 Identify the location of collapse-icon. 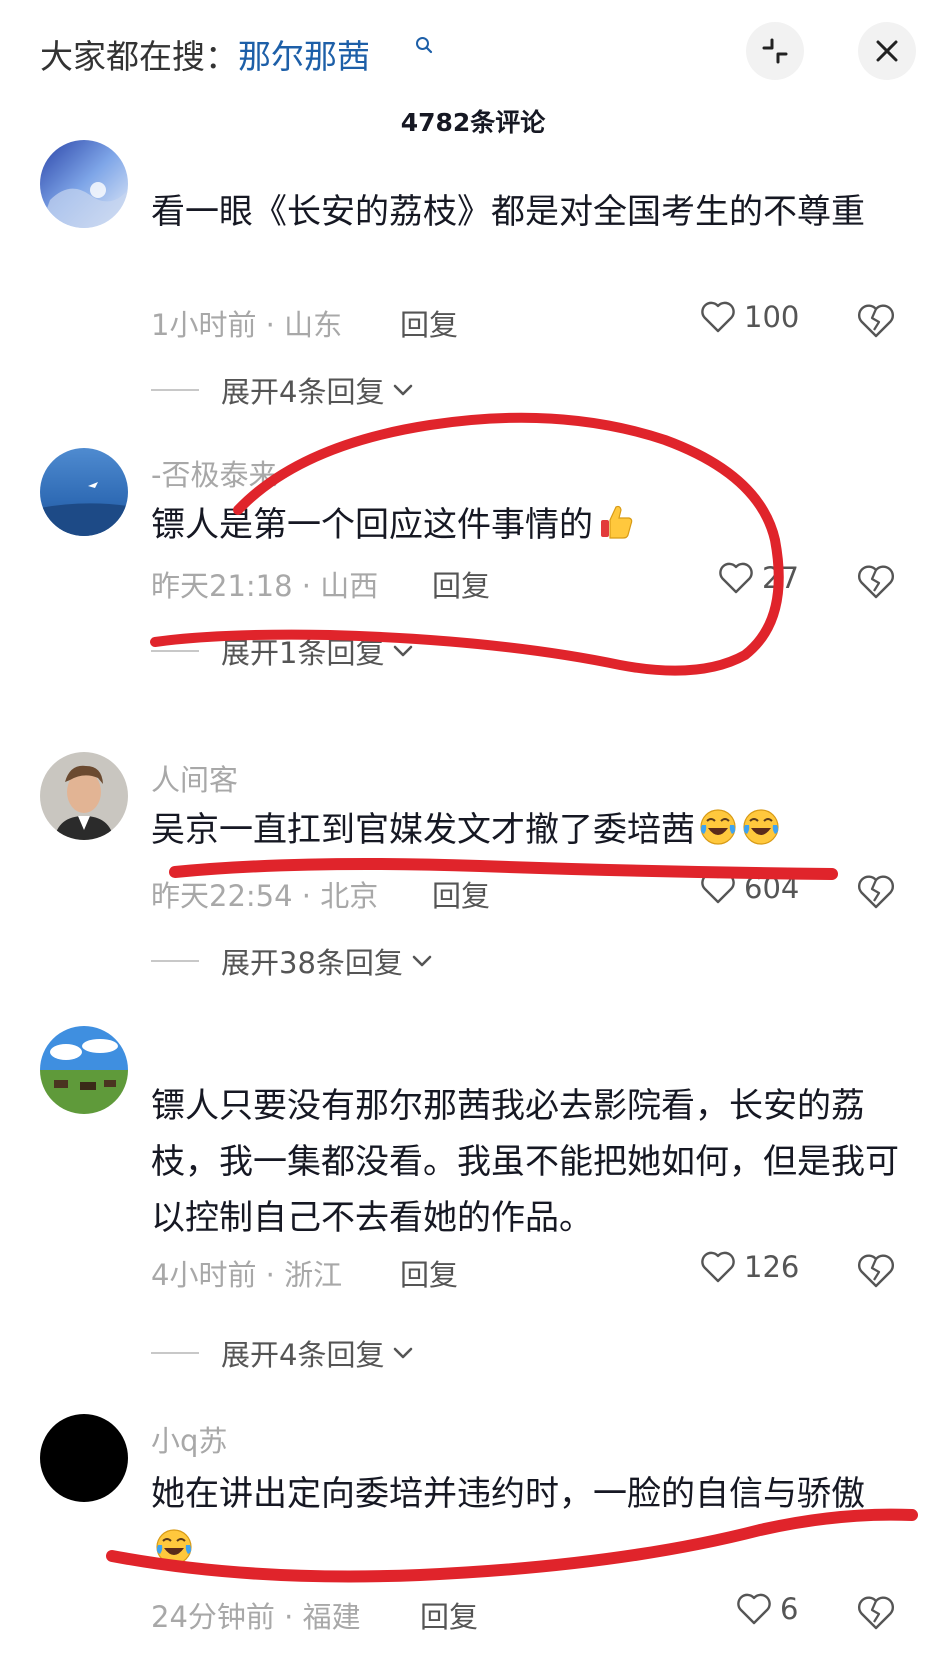
(775, 51).